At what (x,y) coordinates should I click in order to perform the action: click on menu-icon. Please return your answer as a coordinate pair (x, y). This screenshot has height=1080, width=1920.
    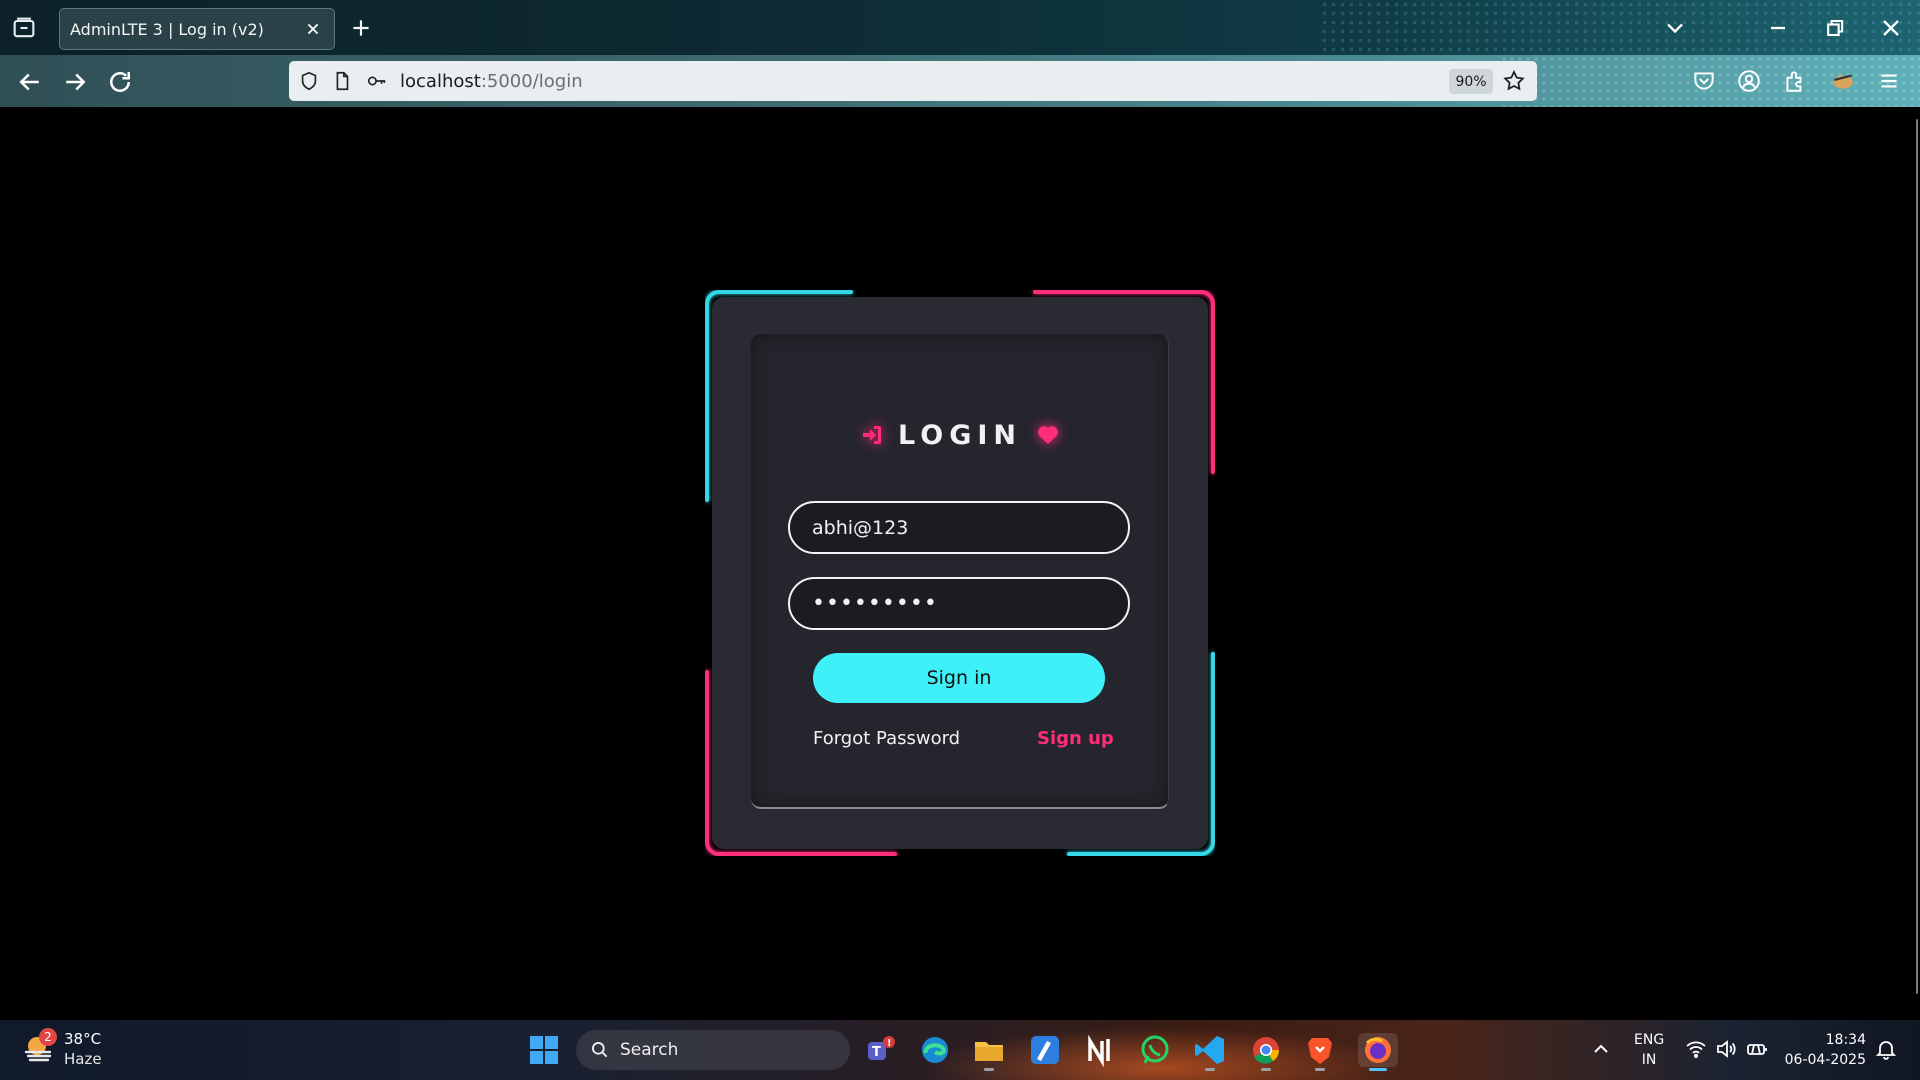
    Looking at the image, I should click on (1889, 81).